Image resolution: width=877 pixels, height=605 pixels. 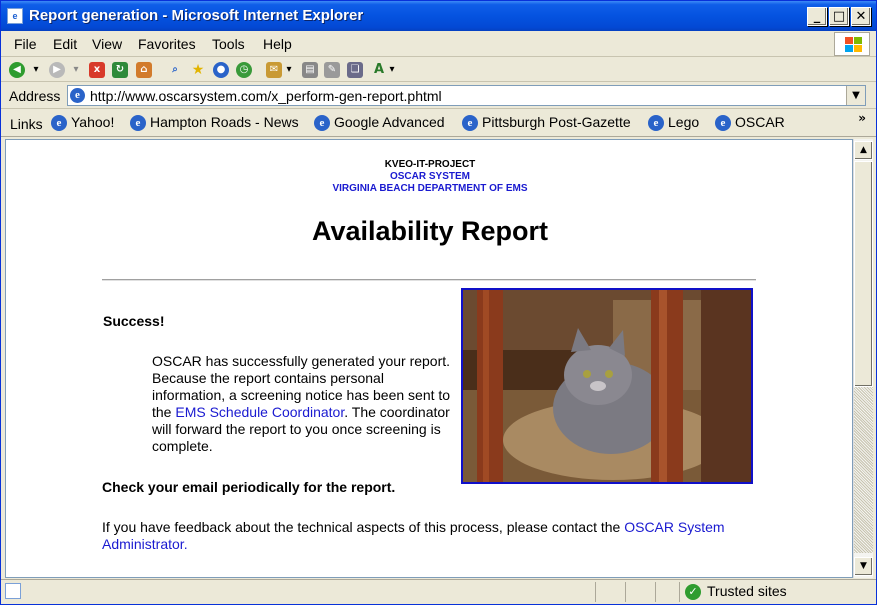 I want to click on scroll-down-icon: ▼, so click(x=863, y=566).